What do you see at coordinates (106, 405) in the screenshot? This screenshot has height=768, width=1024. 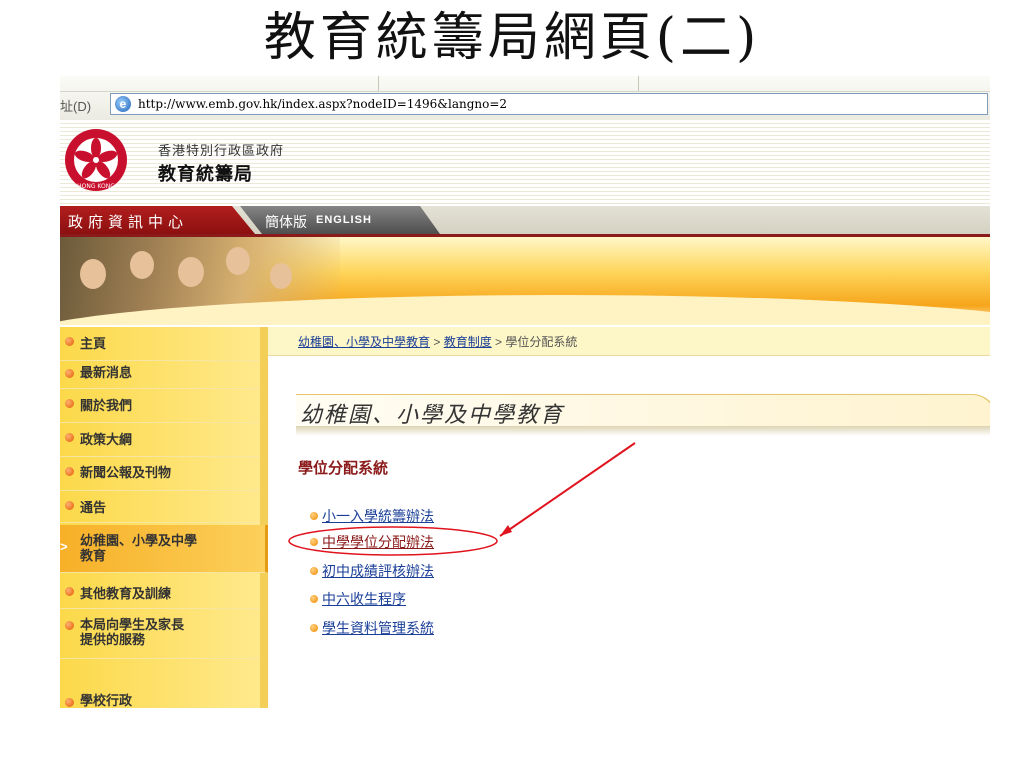 I see `sidebar-item-label: 關於我們` at bounding box center [106, 405].